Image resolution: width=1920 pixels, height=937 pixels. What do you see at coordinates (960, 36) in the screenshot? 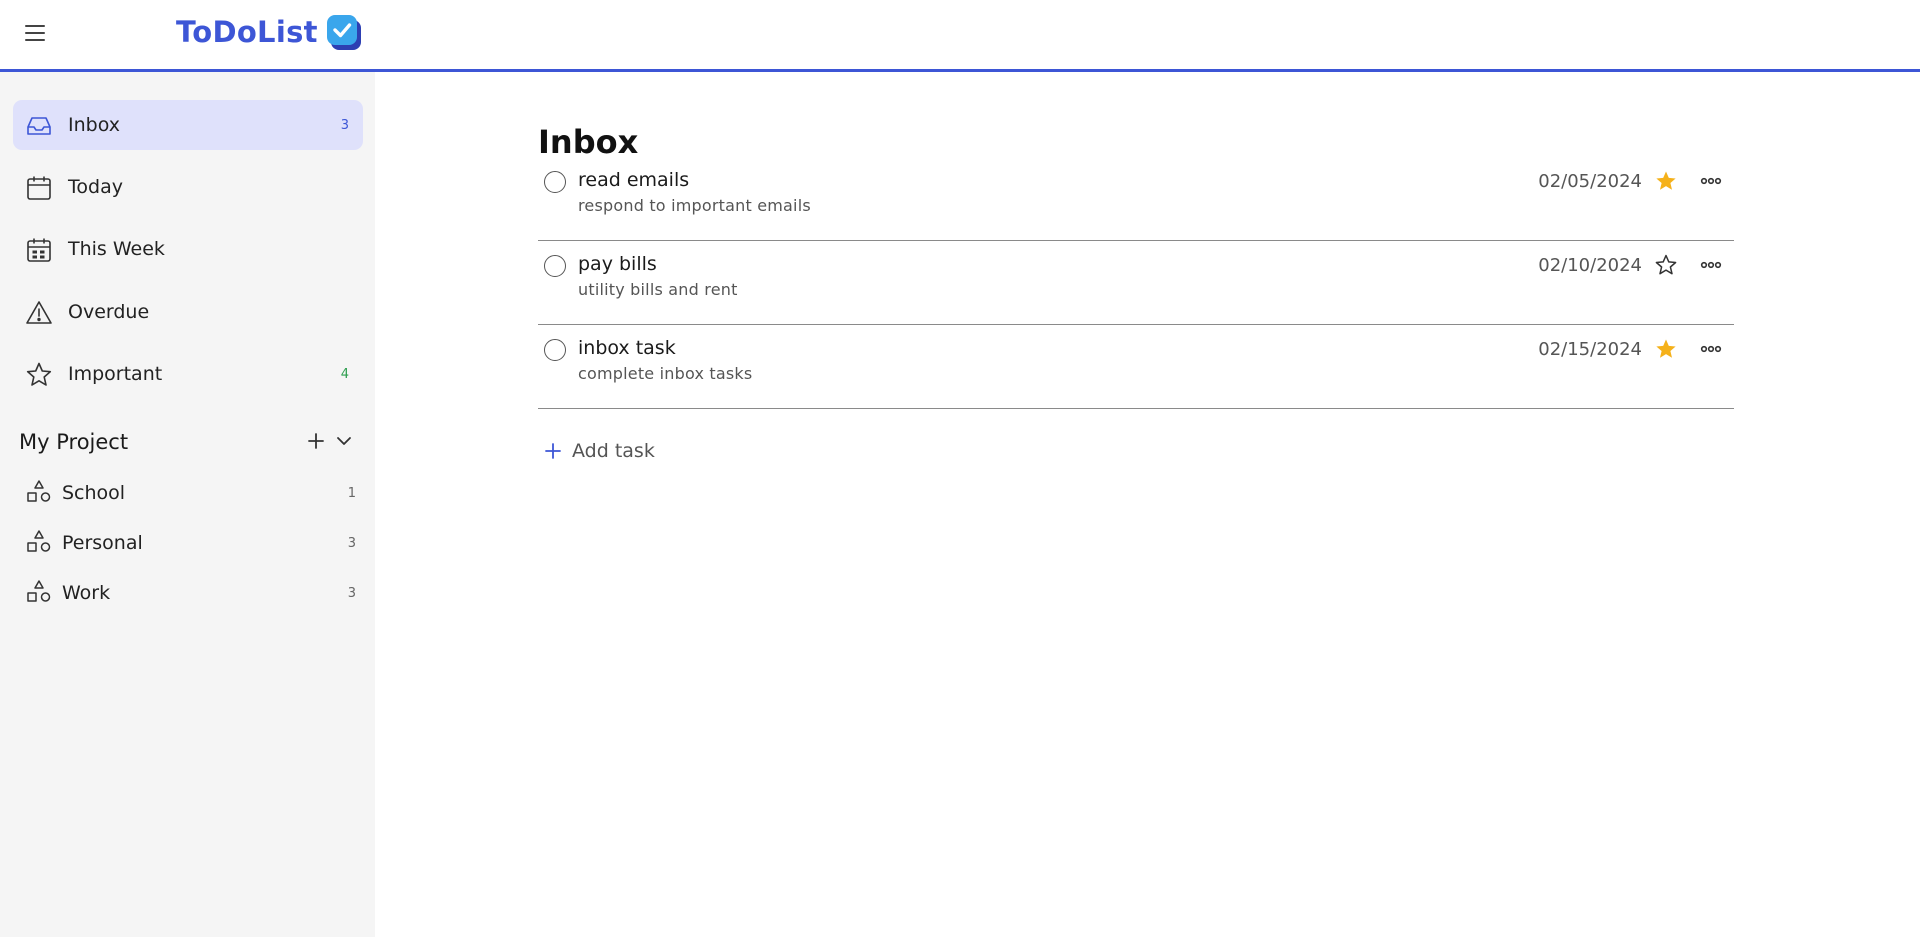
I see `top-bar: ToDoList` at bounding box center [960, 36].